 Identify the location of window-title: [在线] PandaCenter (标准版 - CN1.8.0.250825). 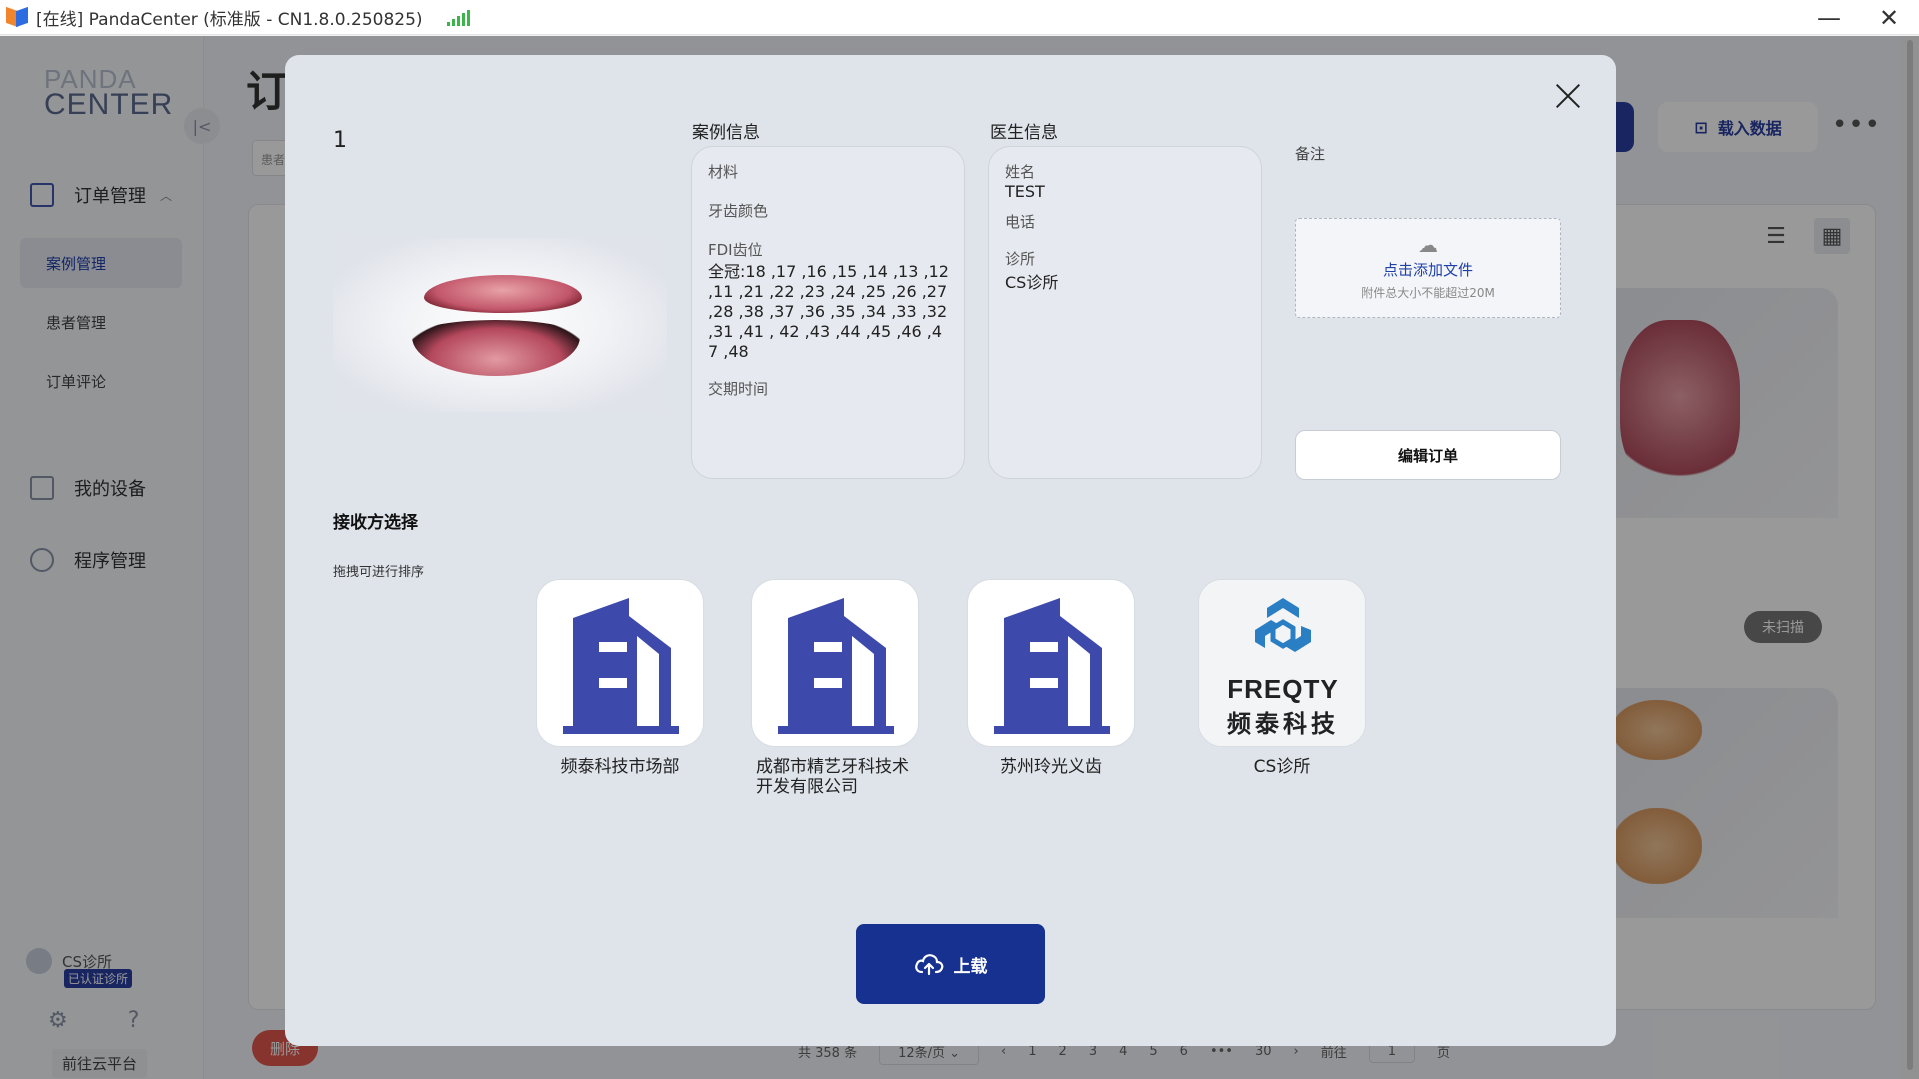
(229, 19).